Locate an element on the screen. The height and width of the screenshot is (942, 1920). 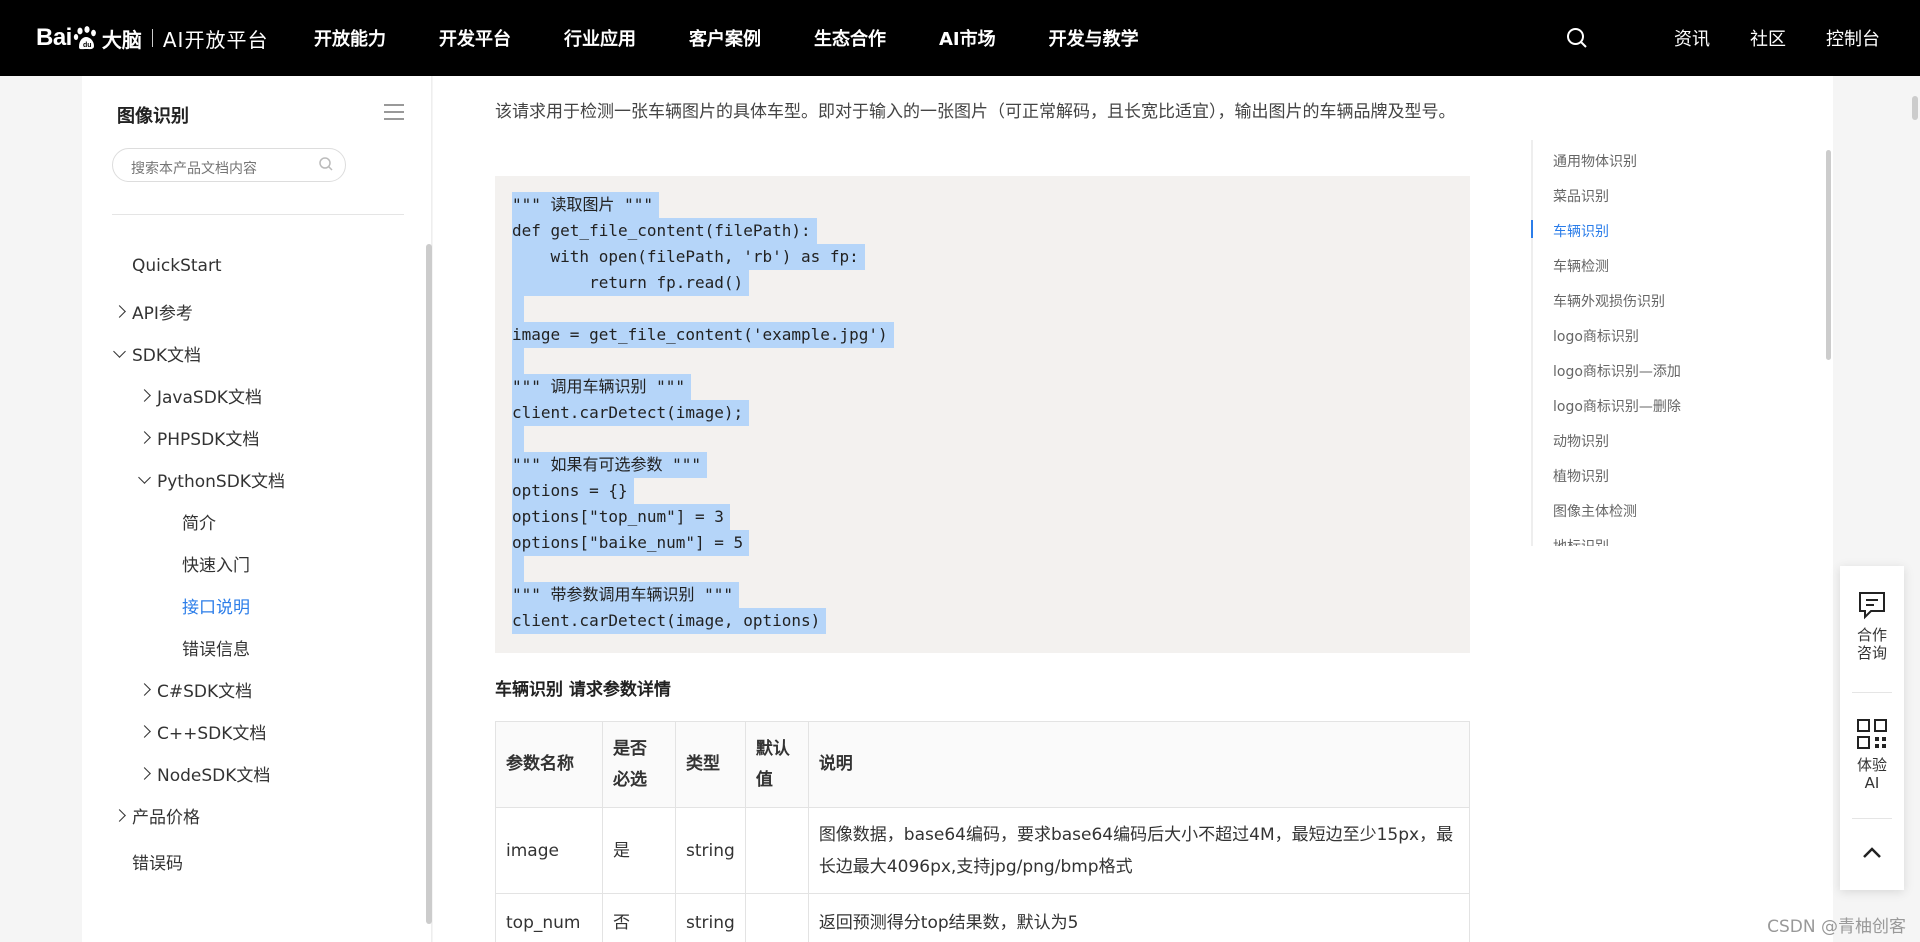
th-label: 参数名称 is located at coordinates (540, 764).